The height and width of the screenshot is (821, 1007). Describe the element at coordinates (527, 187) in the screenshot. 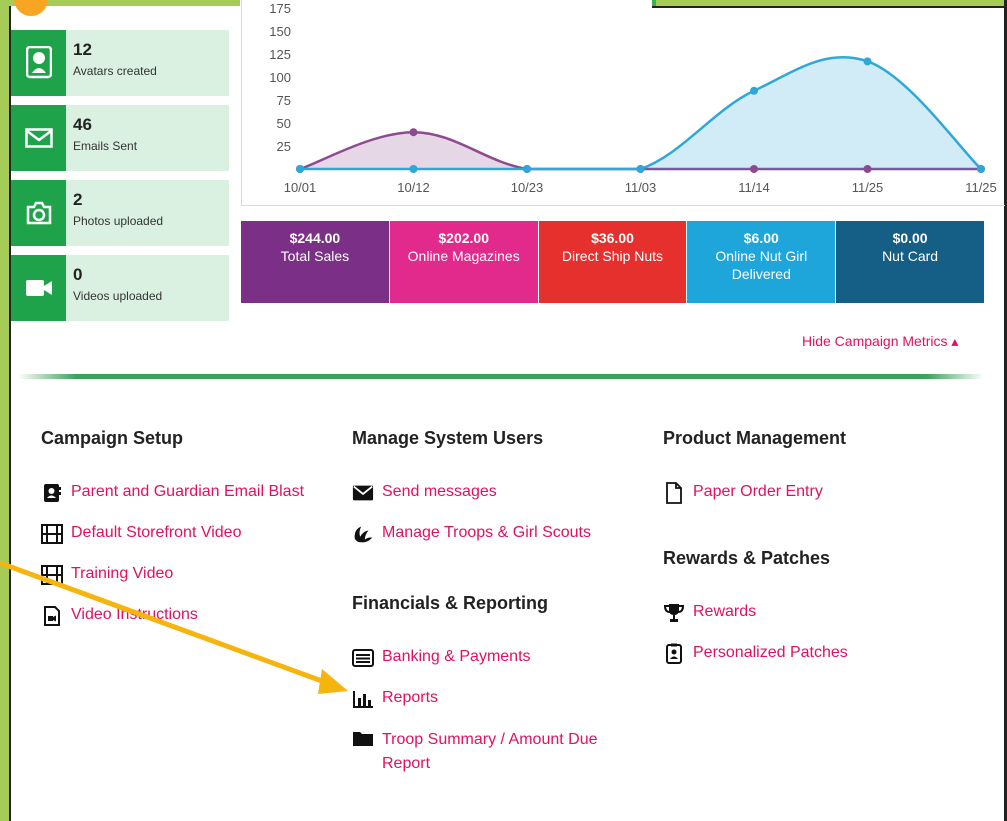

I see `x-tick-label: 10/23` at that location.